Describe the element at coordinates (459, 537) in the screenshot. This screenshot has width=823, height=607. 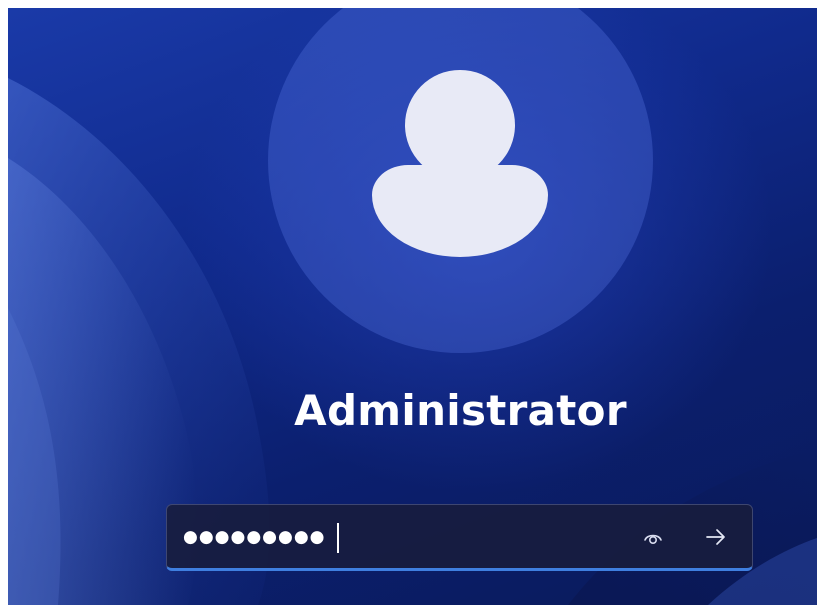
I see `password-input: ●●●●●●●●●` at that location.